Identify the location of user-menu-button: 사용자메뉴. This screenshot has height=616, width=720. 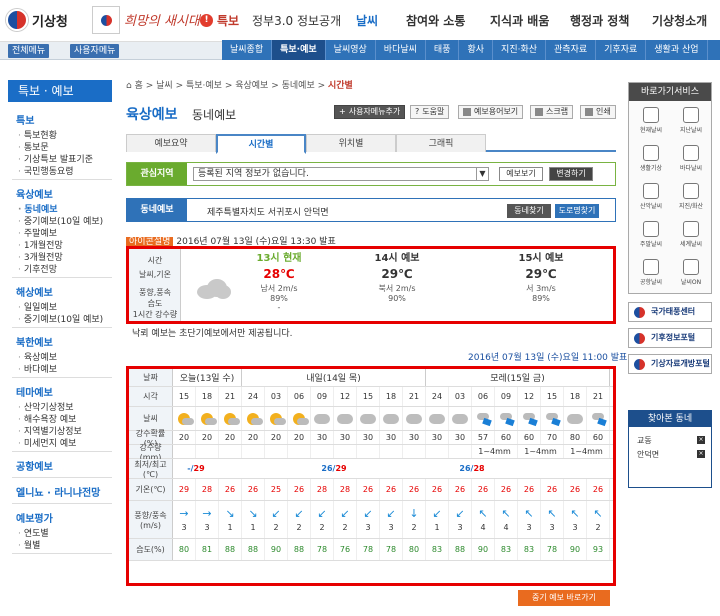
(95, 51).